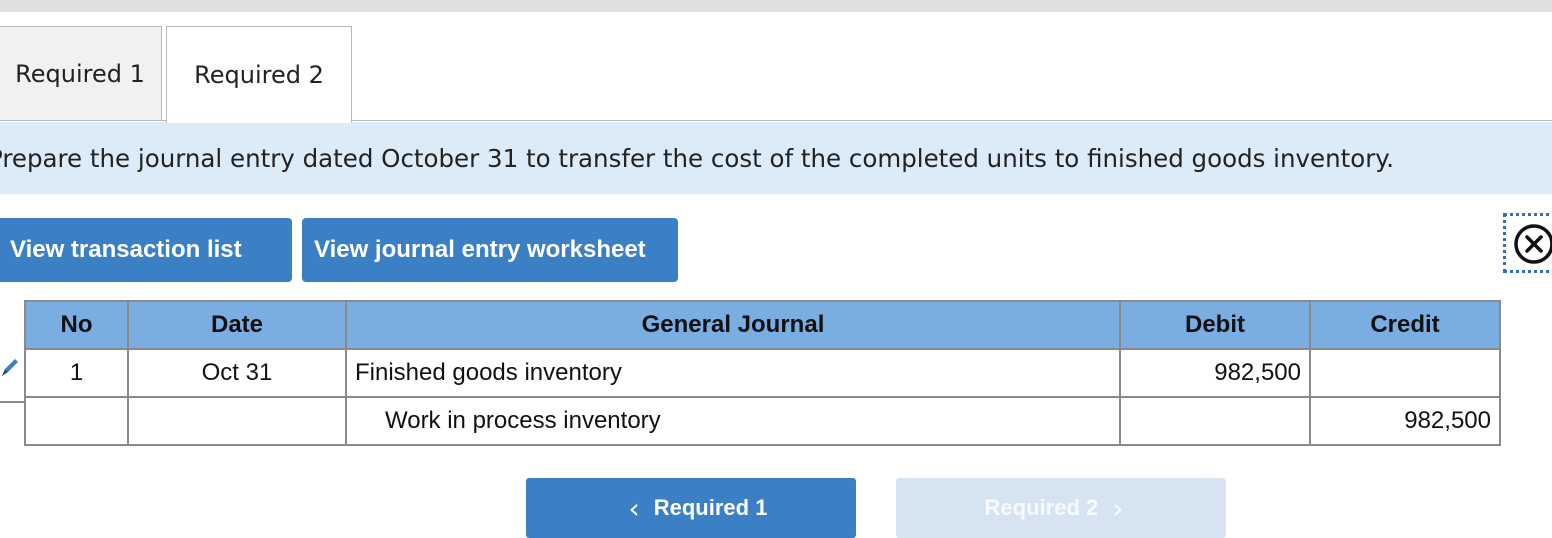  I want to click on cell-account: Work in process inventory, so click(733, 421).